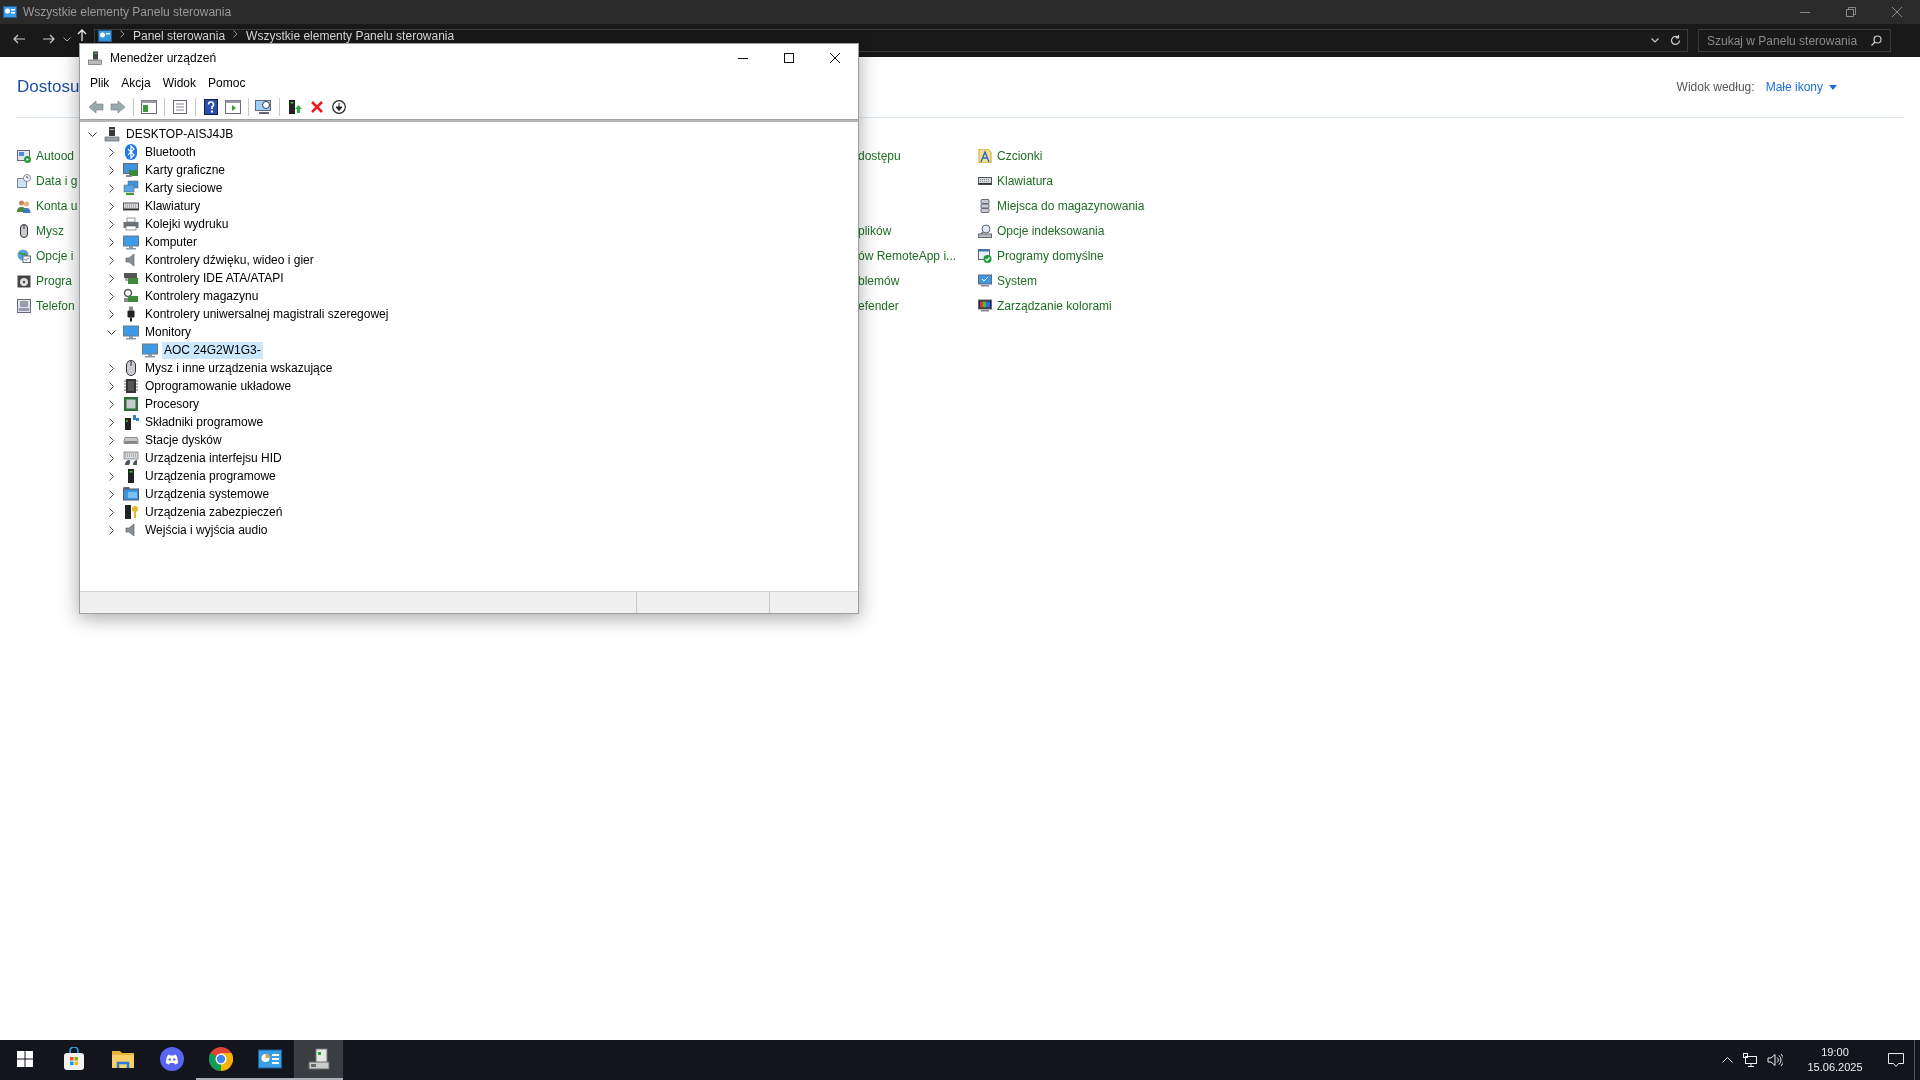 The width and height of the screenshot is (1920, 1080). What do you see at coordinates (131, 170) in the screenshot?
I see `graphics-card-icon` at bounding box center [131, 170].